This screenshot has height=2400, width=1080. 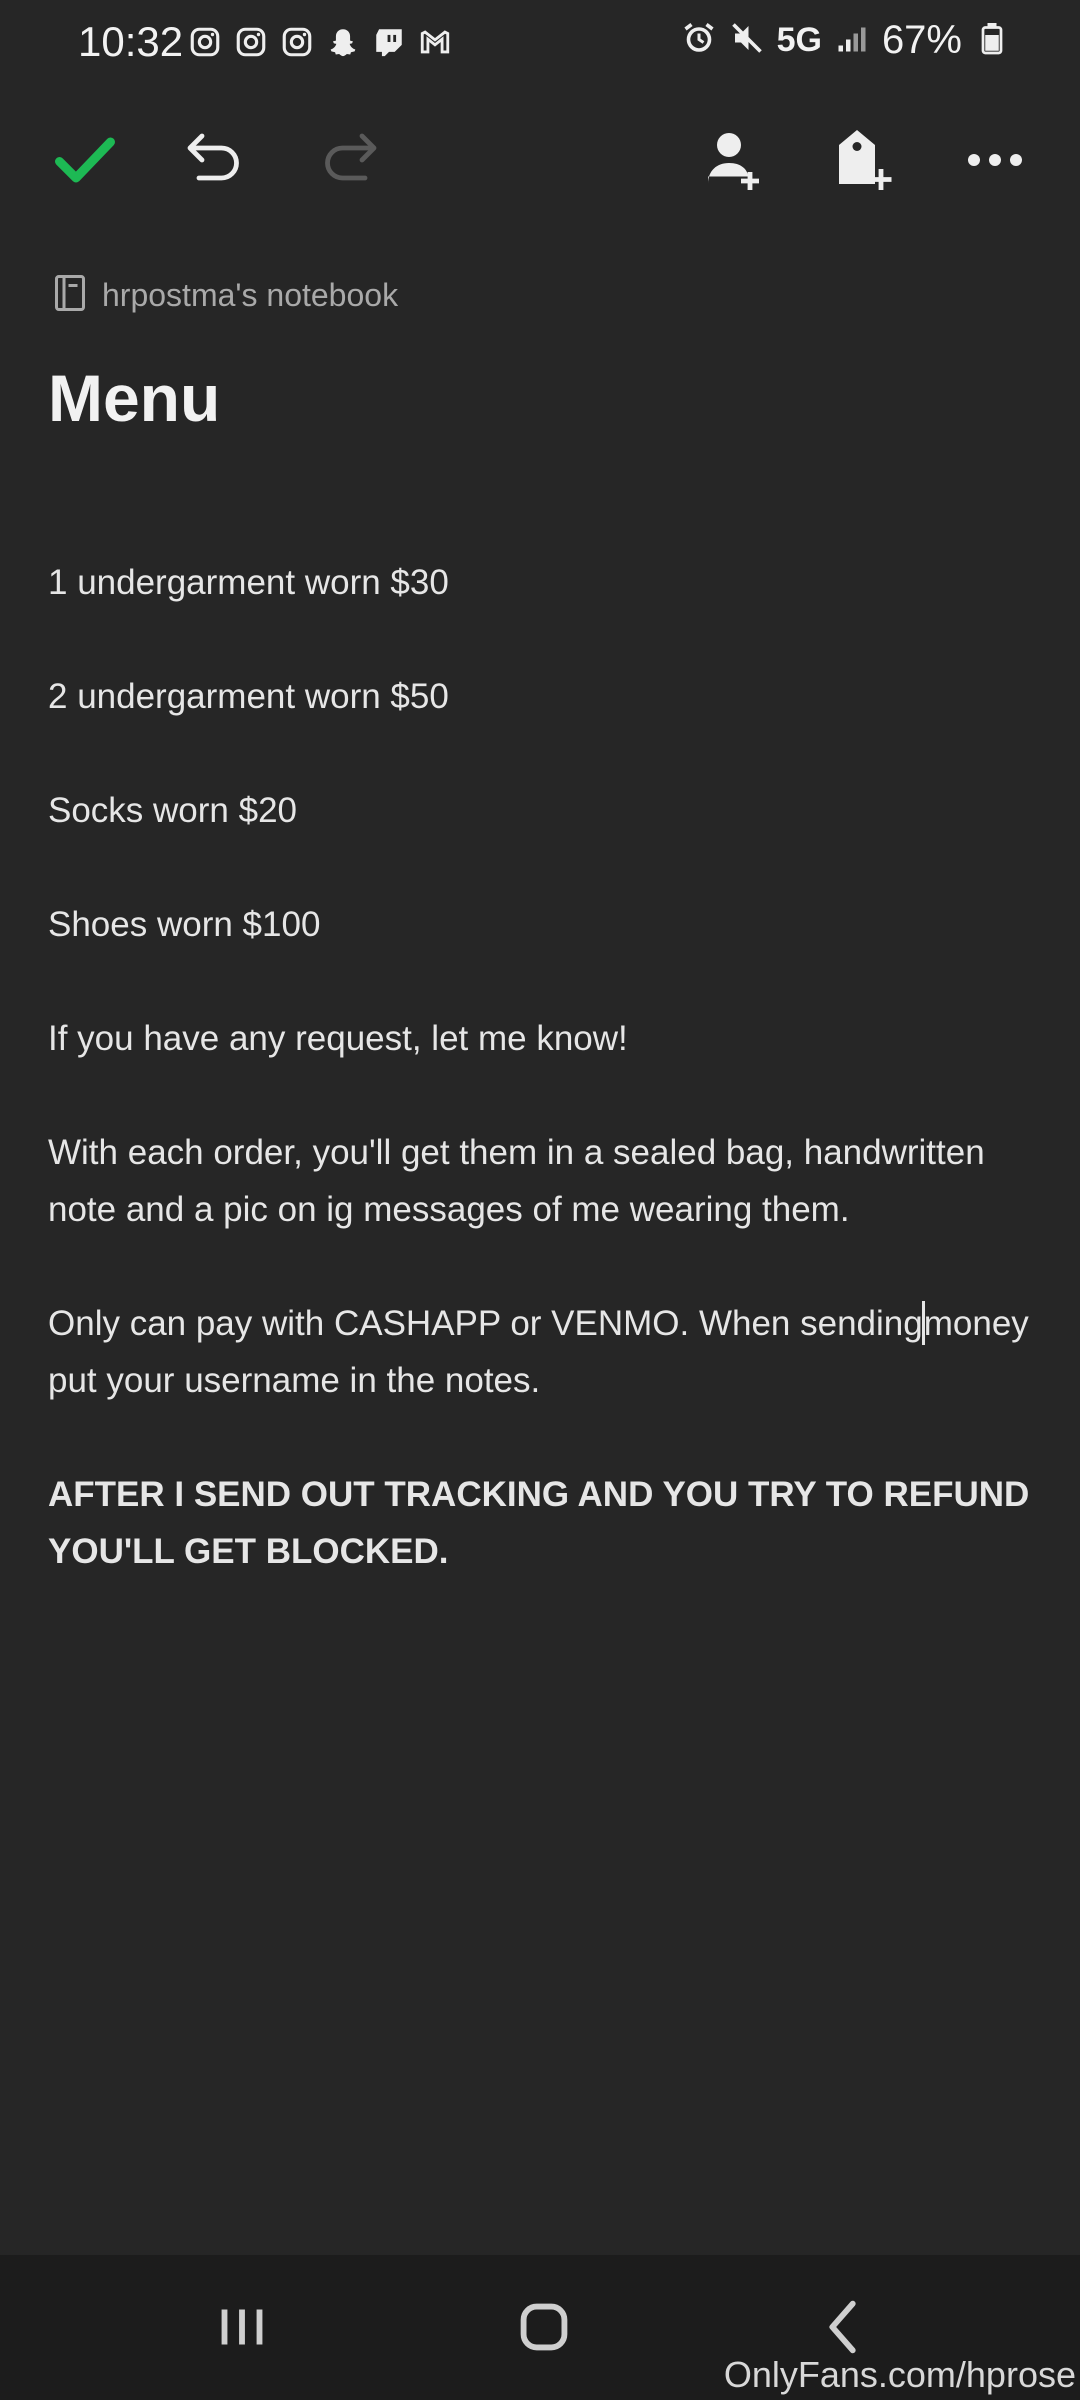 What do you see at coordinates (338, 1038) in the screenshot?
I see `note-line: If you have any request, let me know!` at bounding box center [338, 1038].